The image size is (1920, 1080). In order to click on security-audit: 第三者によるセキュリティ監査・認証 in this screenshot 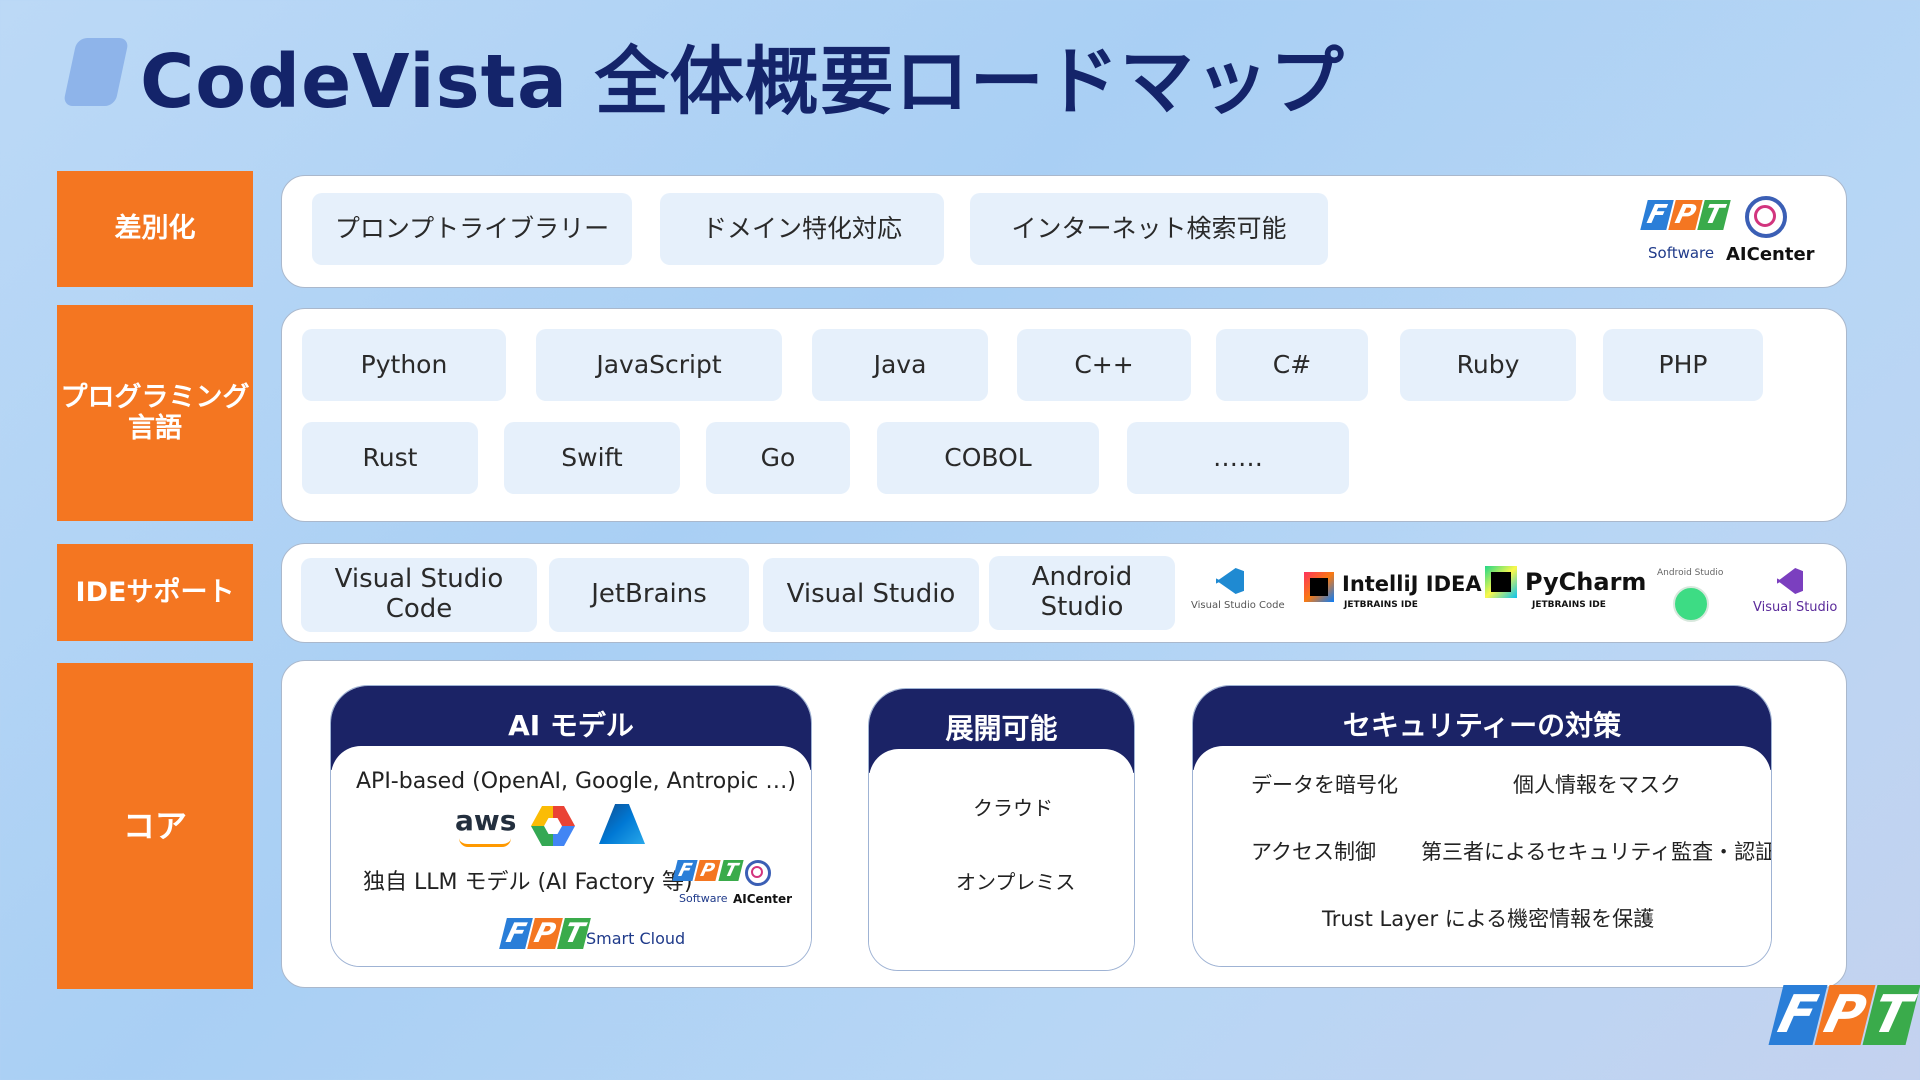, I will do `click(1596, 852)`.